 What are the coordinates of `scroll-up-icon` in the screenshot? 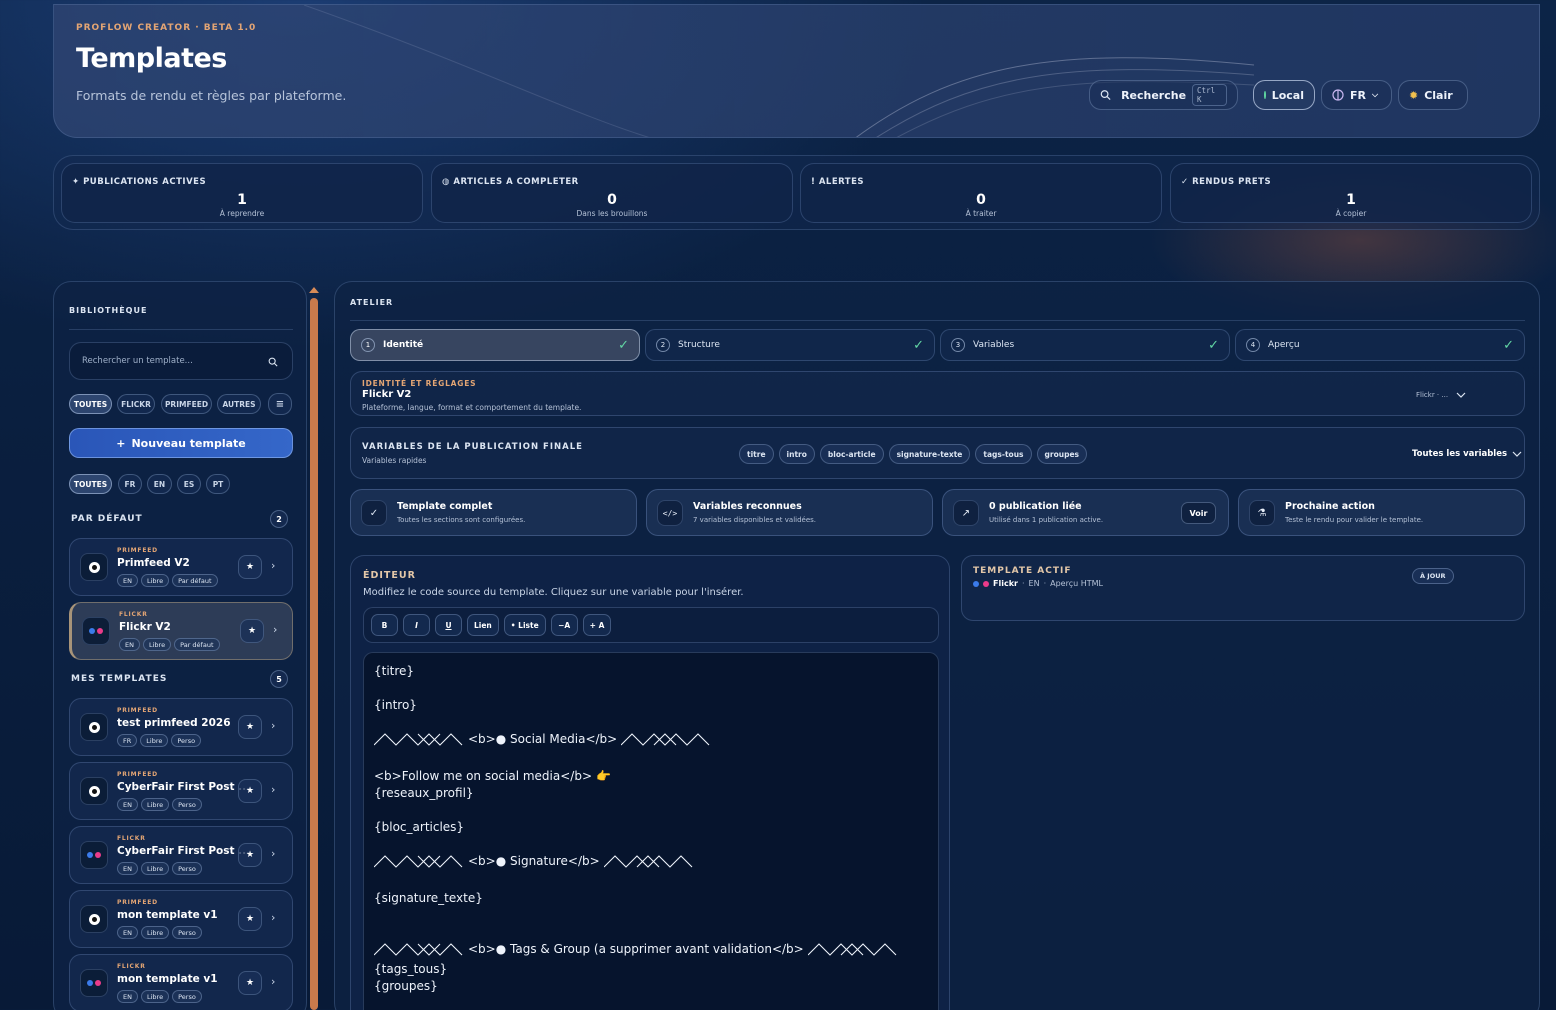 It's located at (314, 290).